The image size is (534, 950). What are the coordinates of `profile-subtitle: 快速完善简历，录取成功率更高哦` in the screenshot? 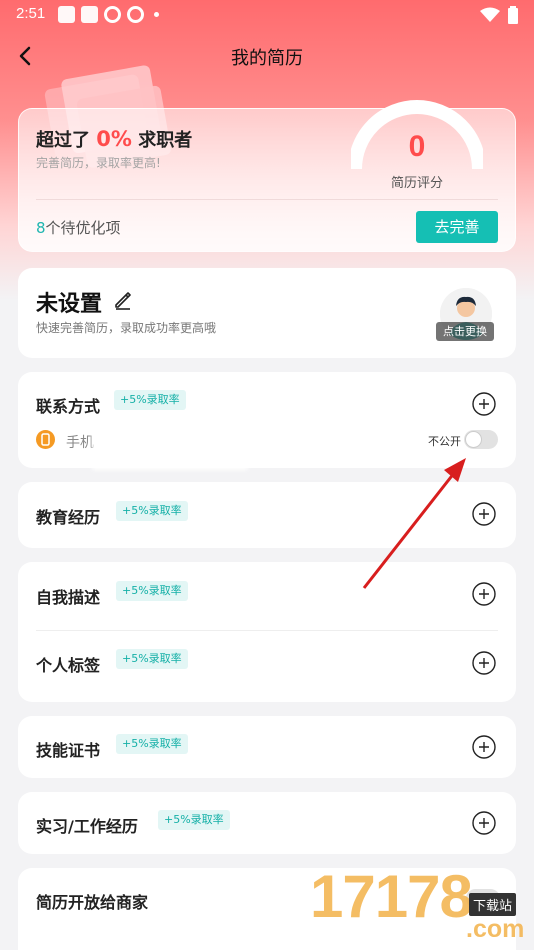 It's located at (126, 328).